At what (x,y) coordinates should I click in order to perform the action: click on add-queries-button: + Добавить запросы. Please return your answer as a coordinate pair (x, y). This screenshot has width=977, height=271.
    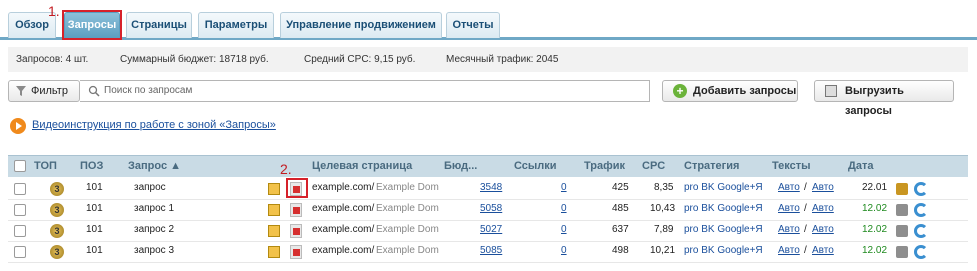
    Looking at the image, I should click on (730, 91).